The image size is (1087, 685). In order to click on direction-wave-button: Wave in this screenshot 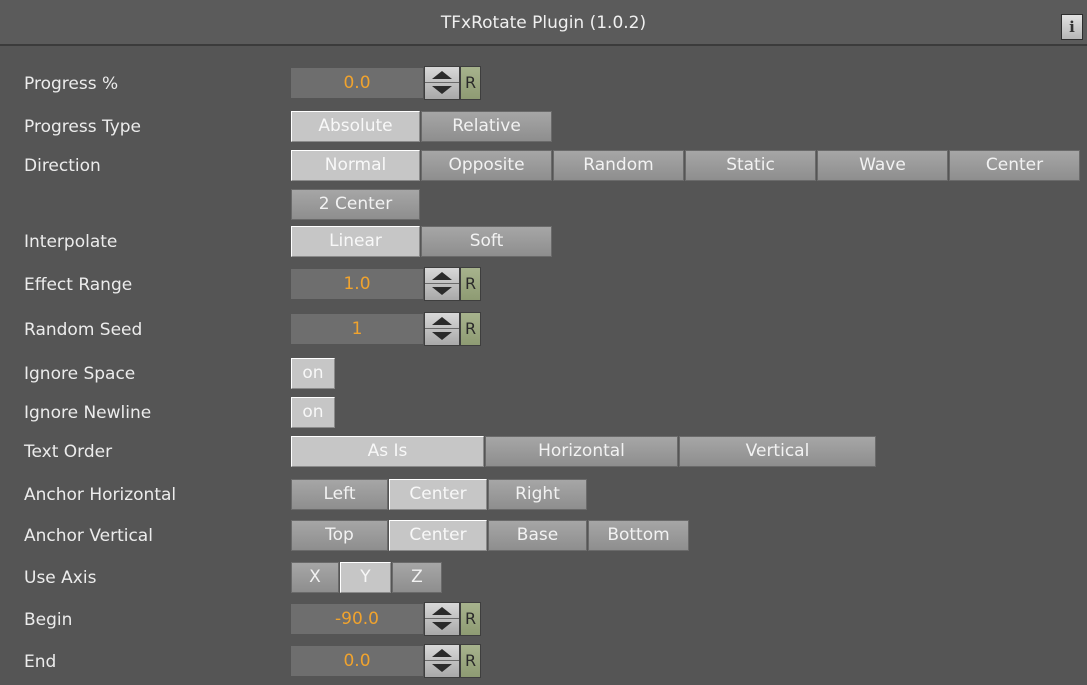, I will do `click(882, 165)`.